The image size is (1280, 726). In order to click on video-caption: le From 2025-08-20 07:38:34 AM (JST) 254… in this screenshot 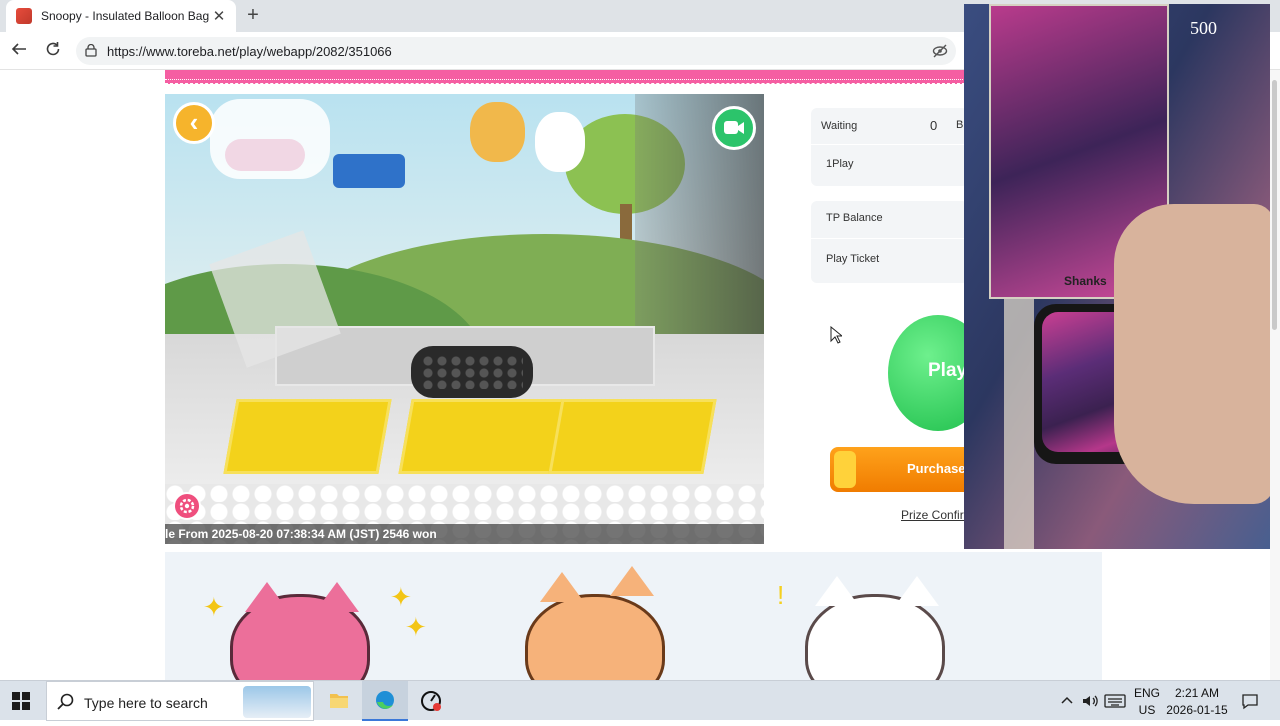, I will do `click(464, 534)`.